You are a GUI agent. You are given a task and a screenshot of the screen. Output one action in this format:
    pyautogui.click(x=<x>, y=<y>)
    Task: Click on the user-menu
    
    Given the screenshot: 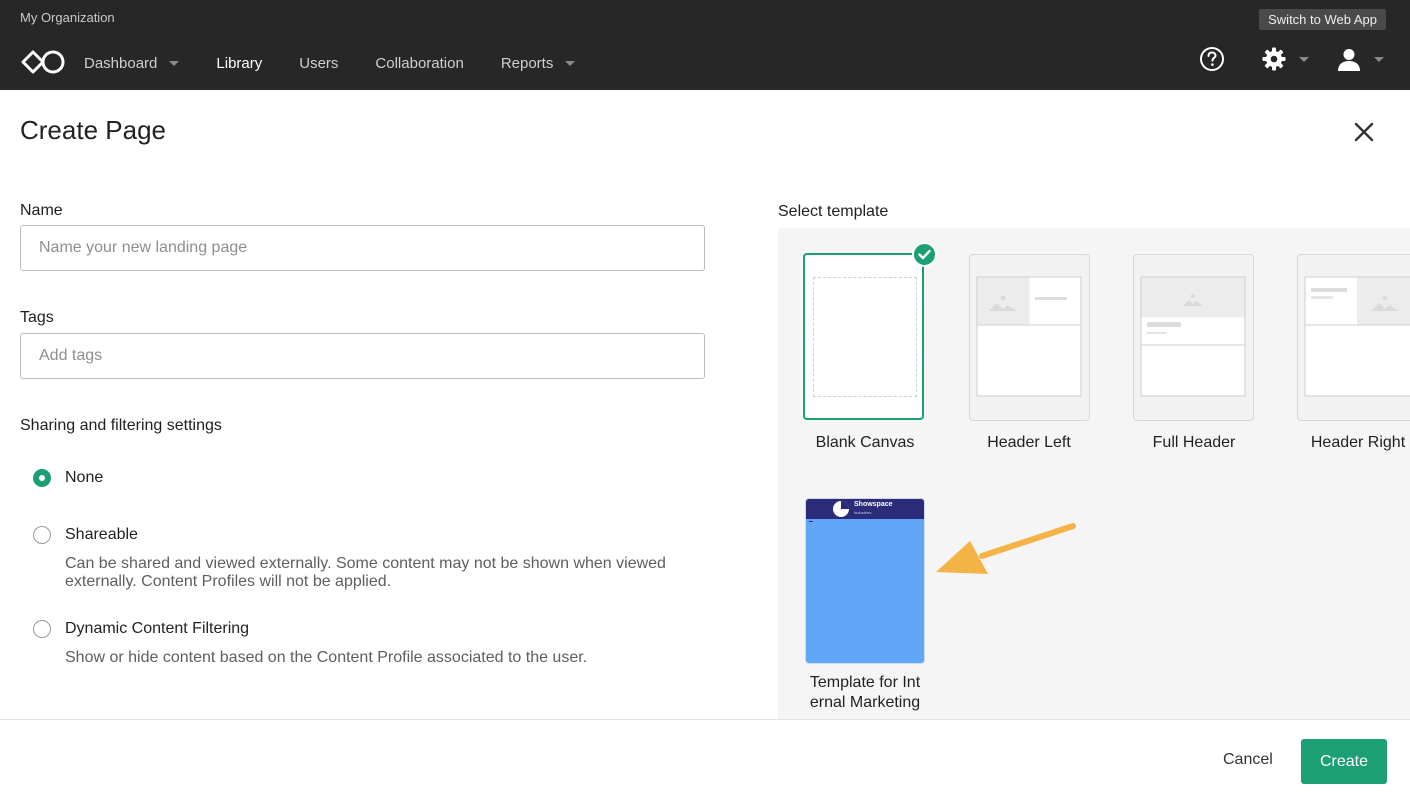 What is the action you would take?
    pyautogui.click(x=1360, y=59)
    